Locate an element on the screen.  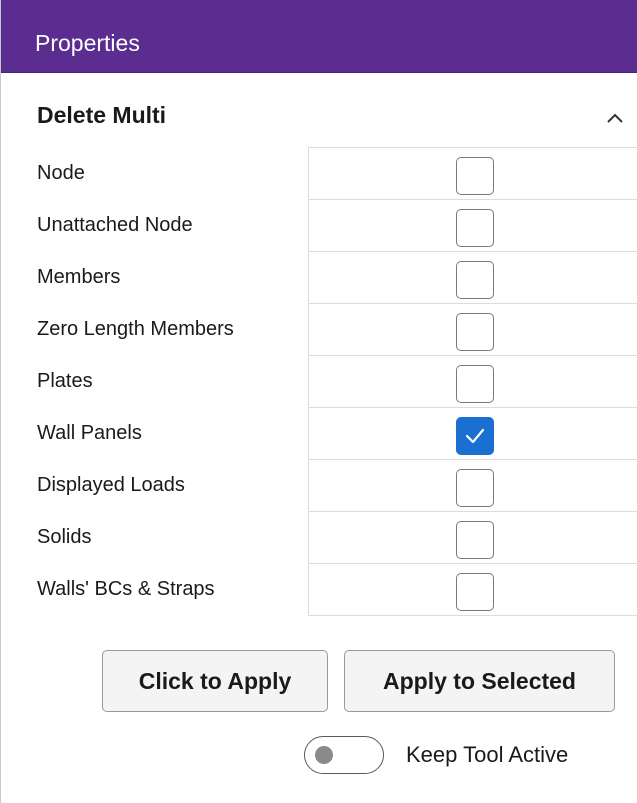
unattached-node-checkbox is located at coordinates (475, 228).